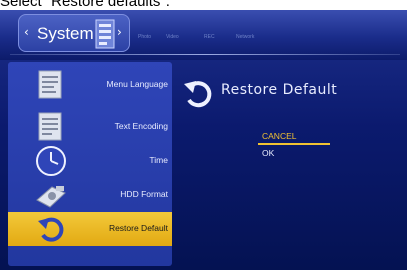 The height and width of the screenshot is (270, 407). What do you see at coordinates (90, 85) in the screenshot?
I see `sidebar-item-menu-language: Menu Language` at bounding box center [90, 85].